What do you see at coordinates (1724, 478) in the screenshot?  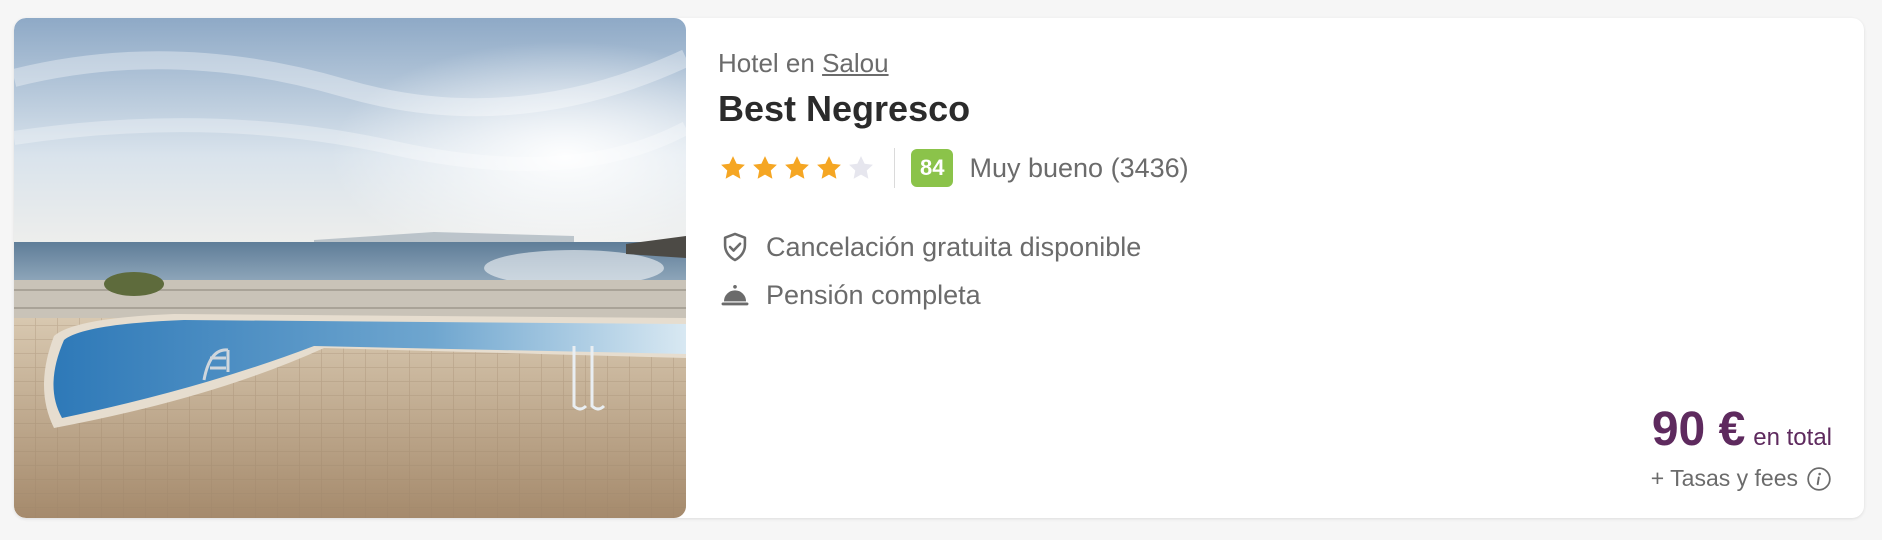 I see `taxes-label: + Tasas y fees` at bounding box center [1724, 478].